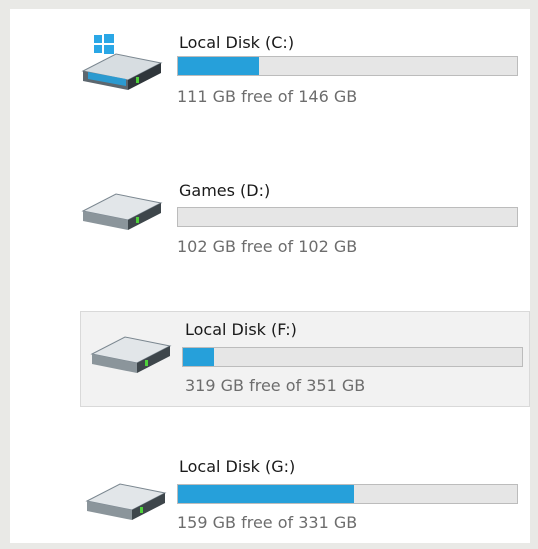 The image size is (538, 549). What do you see at coordinates (267, 246) in the screenshot?
I see `drive-free-space: 102 GB free of 102 GB` at bounding box center [267, 246].